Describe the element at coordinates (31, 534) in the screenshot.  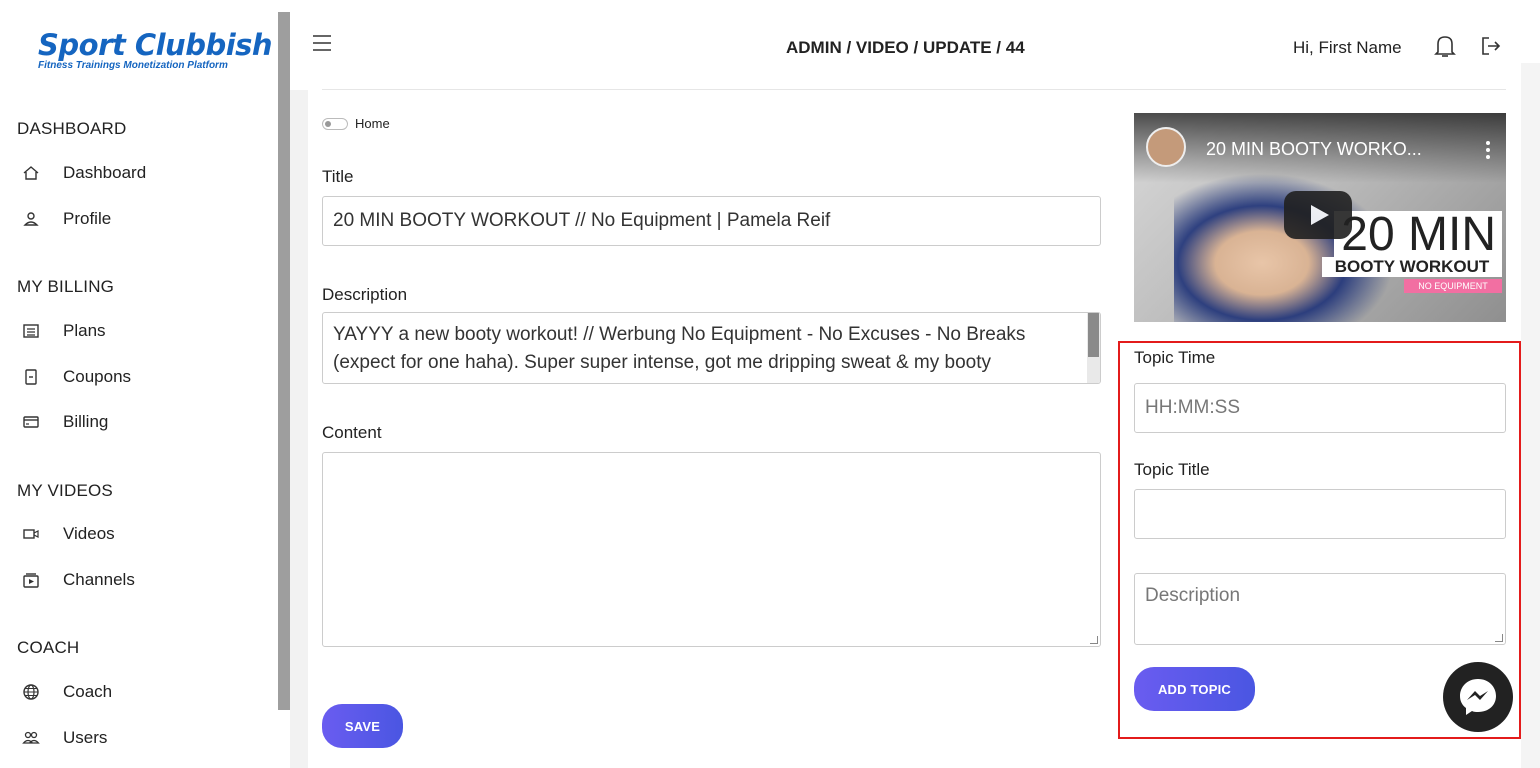
I see `video-icon` at that location.